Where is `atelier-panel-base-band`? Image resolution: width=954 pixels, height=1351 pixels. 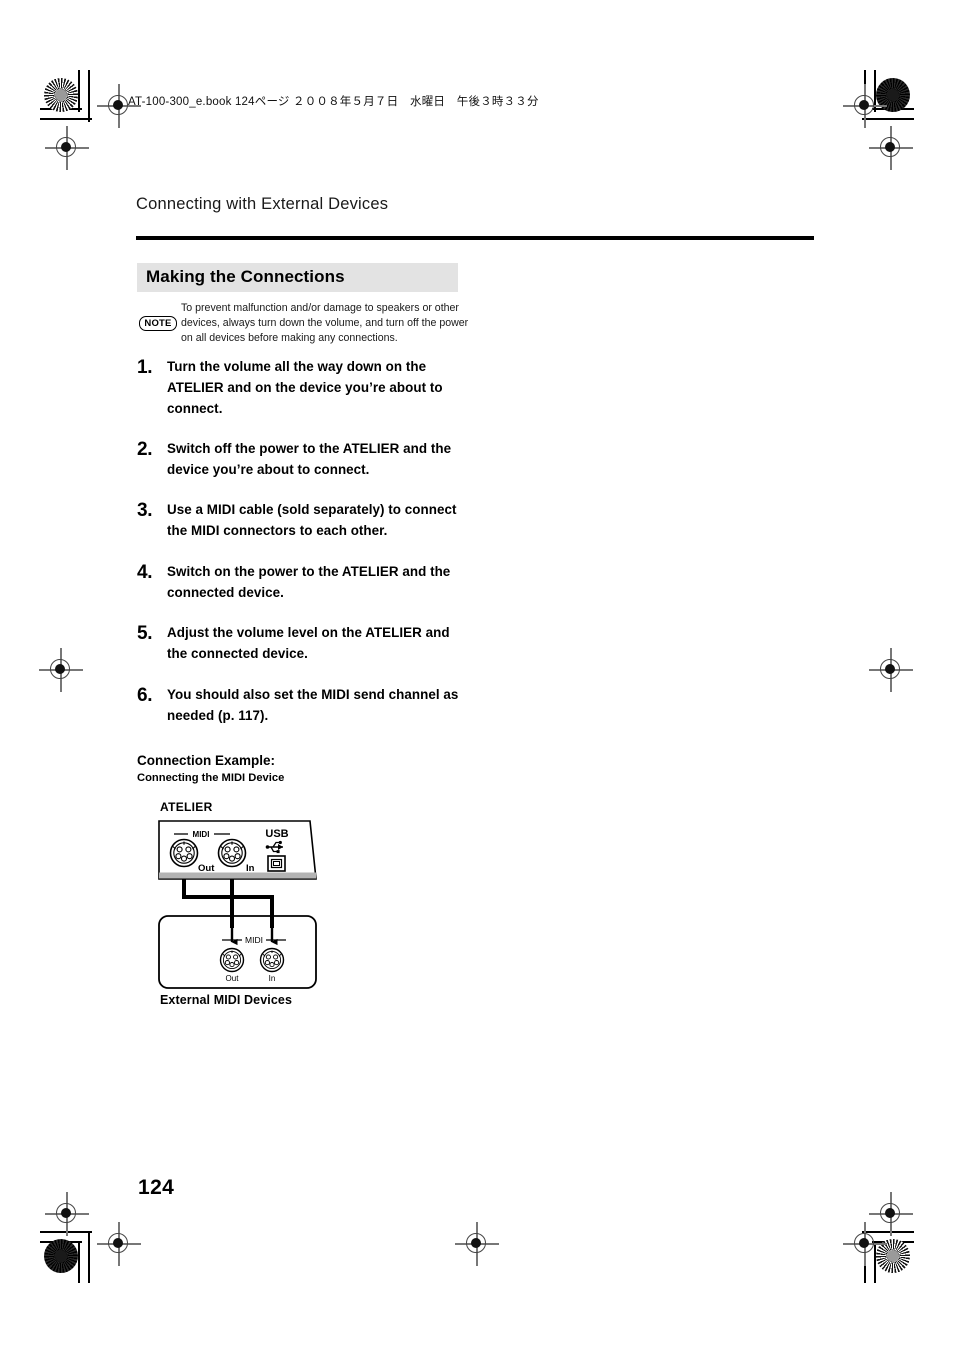
atelier-panel-base-band is located at coordinates (237, 875).